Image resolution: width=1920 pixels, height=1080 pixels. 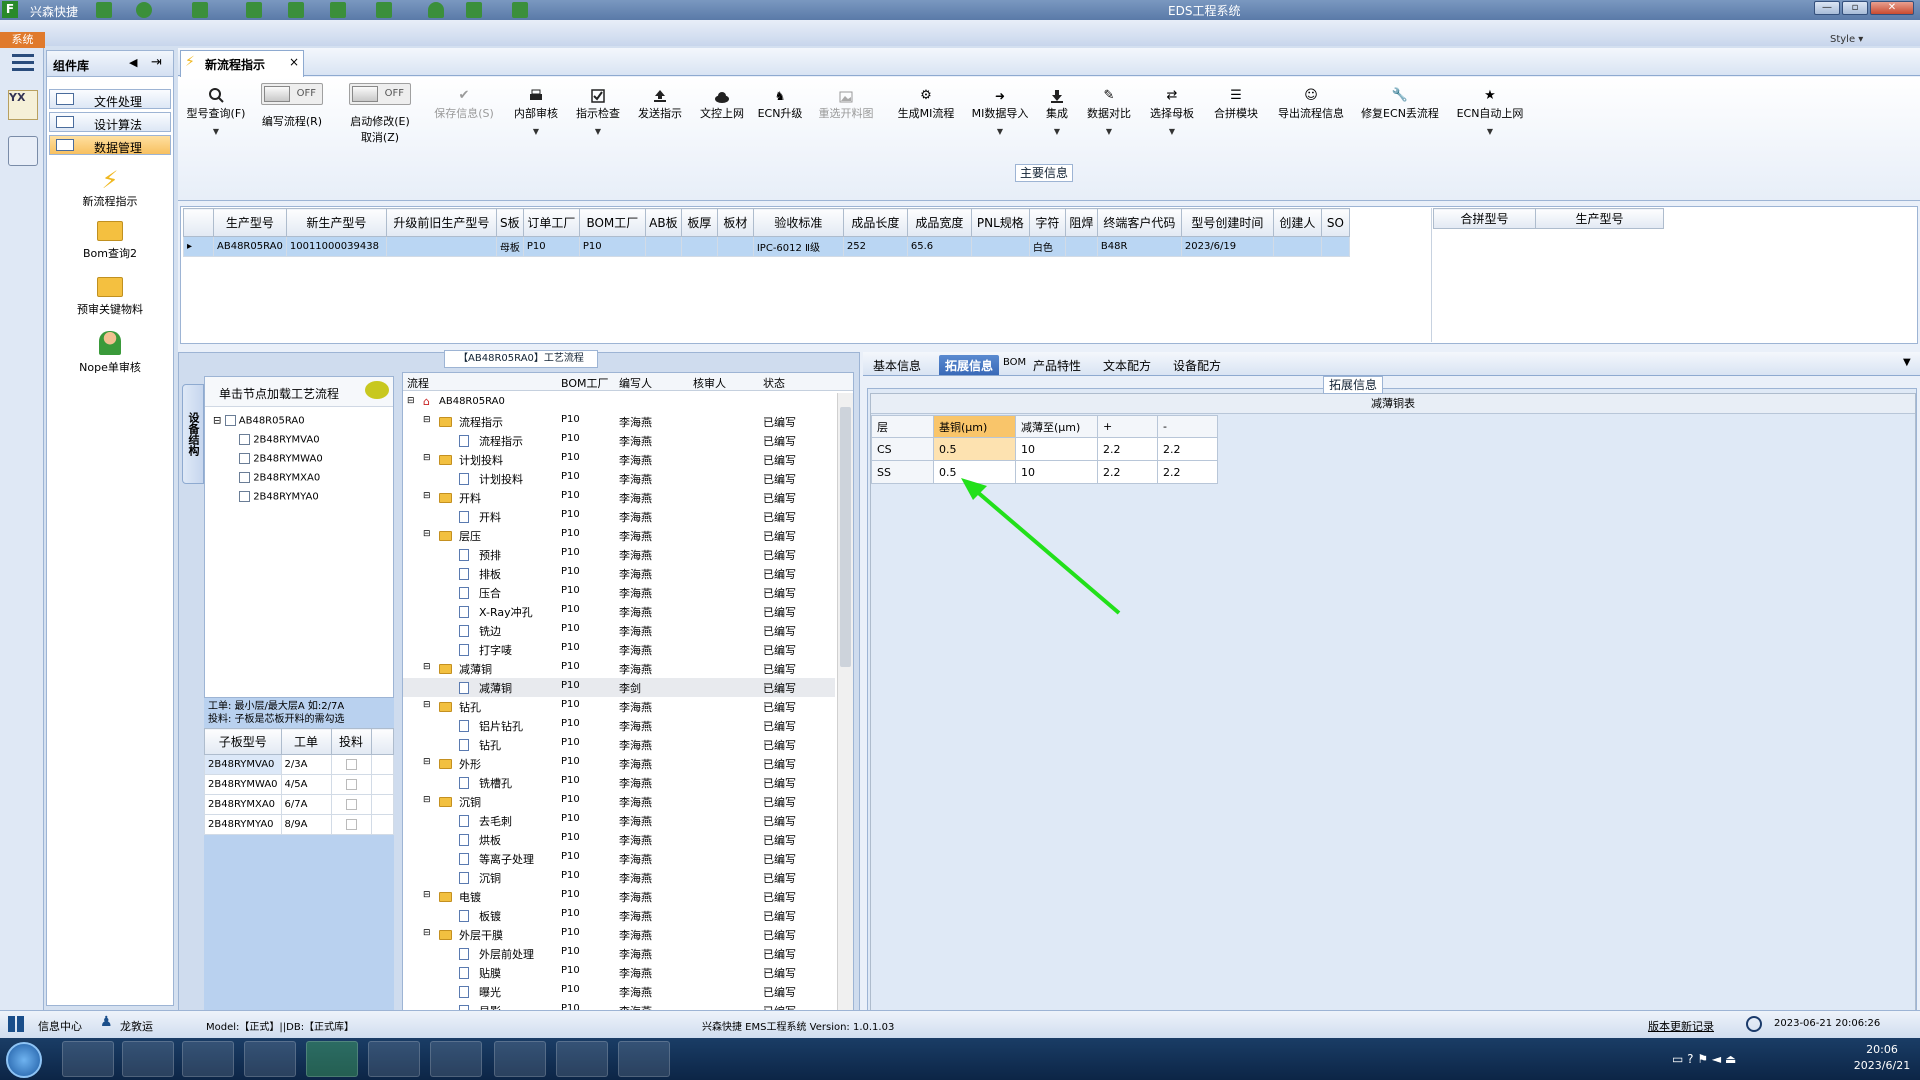 I want to click on tab-equipment-recipe: 设备配方, so click(x=1197, y=365).